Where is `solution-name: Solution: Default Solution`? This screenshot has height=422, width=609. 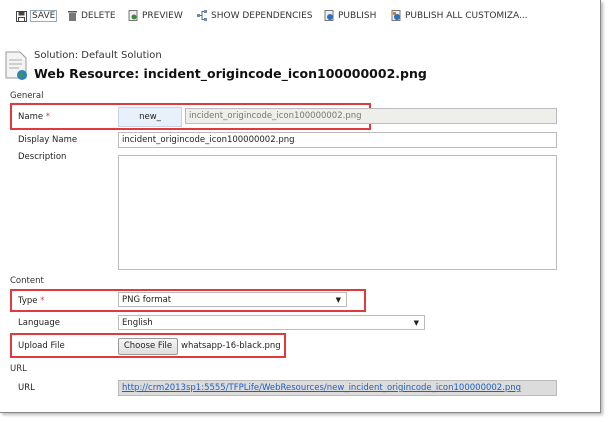 solution-name: Solution: Default Solution is located at coordinates (98, 55).